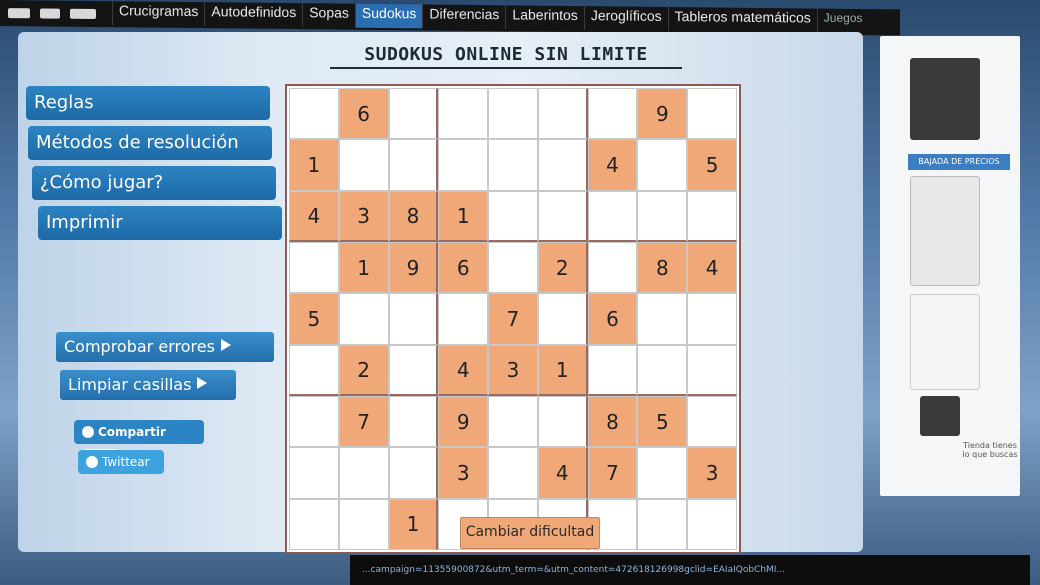 This screenshot has width=1040, height=585. I want to click on metodos-button: Métodos de resolución, so click(150, 143).